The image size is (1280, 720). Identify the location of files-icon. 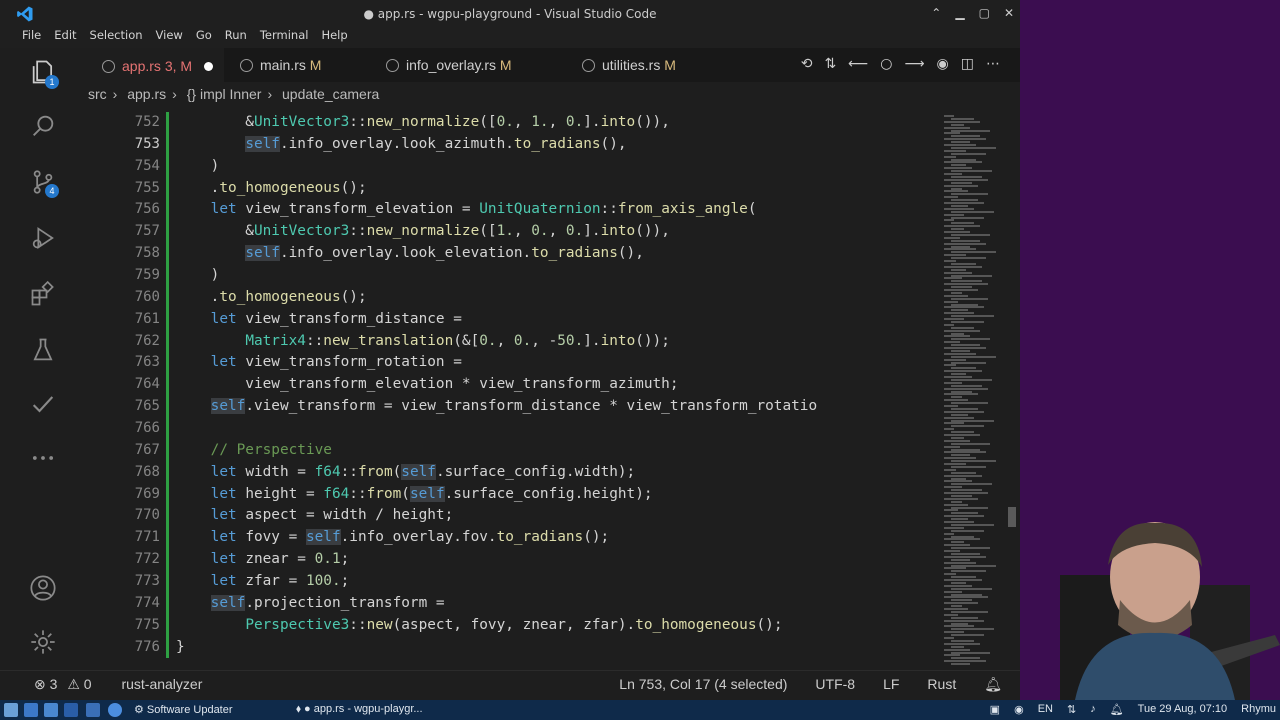
(51, 710).